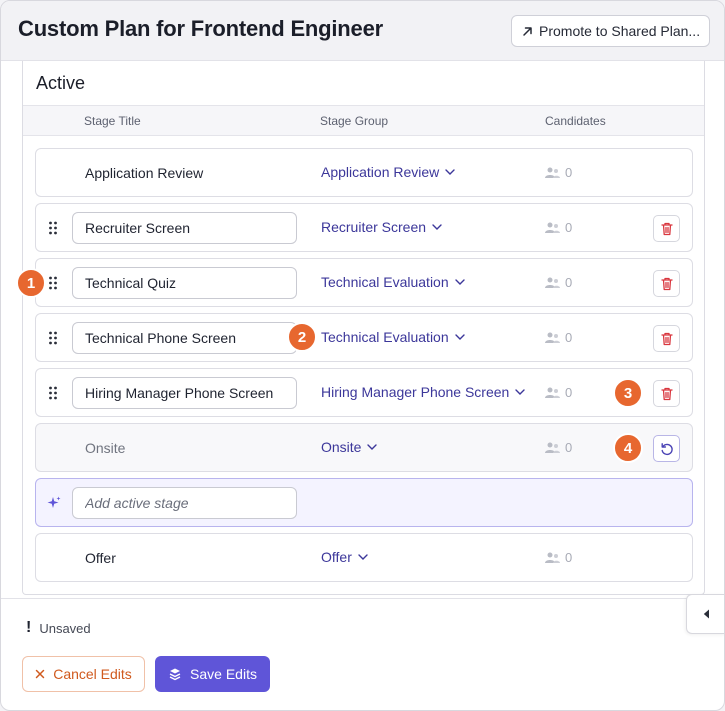 The width and height of the screenshot is (725, 711). What do you see at coordinates (362, 598) in the screenshot?
I see `footer-divider` at bounding box center [362, 598].